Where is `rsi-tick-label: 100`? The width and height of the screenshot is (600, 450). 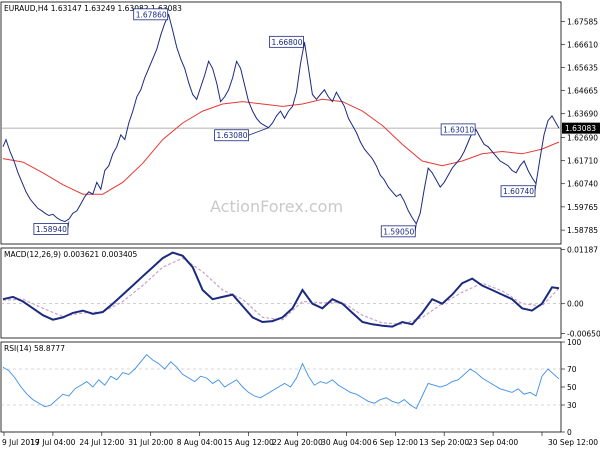 rsi-tick-label: 100 is located at coordinates (574, 342).